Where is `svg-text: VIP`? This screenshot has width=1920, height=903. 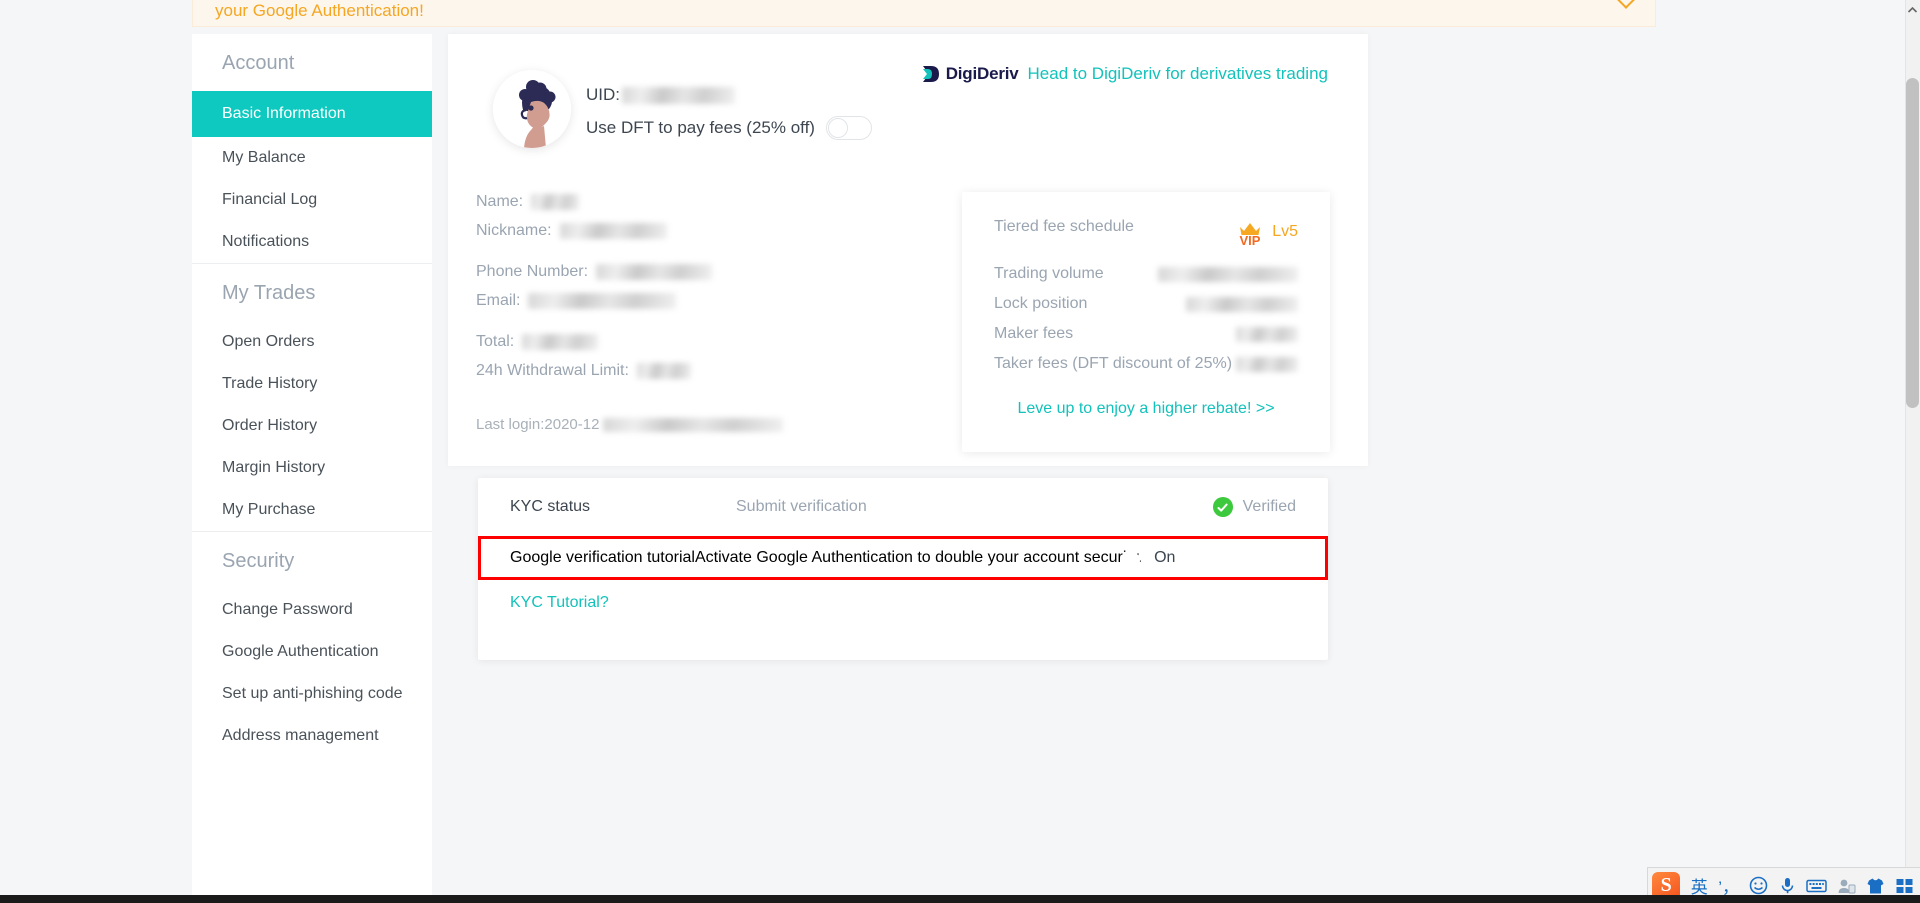 svg-text: VIP is located at coordinates (1250, 239).